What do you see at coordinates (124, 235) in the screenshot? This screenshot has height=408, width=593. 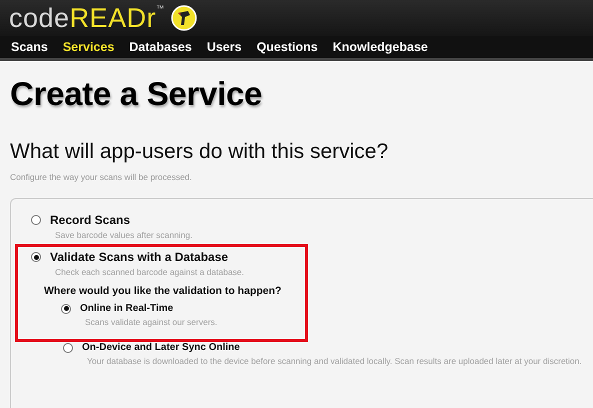 I see `option-description: Save barcode values after scanning.` at bounding box center [124, 235].